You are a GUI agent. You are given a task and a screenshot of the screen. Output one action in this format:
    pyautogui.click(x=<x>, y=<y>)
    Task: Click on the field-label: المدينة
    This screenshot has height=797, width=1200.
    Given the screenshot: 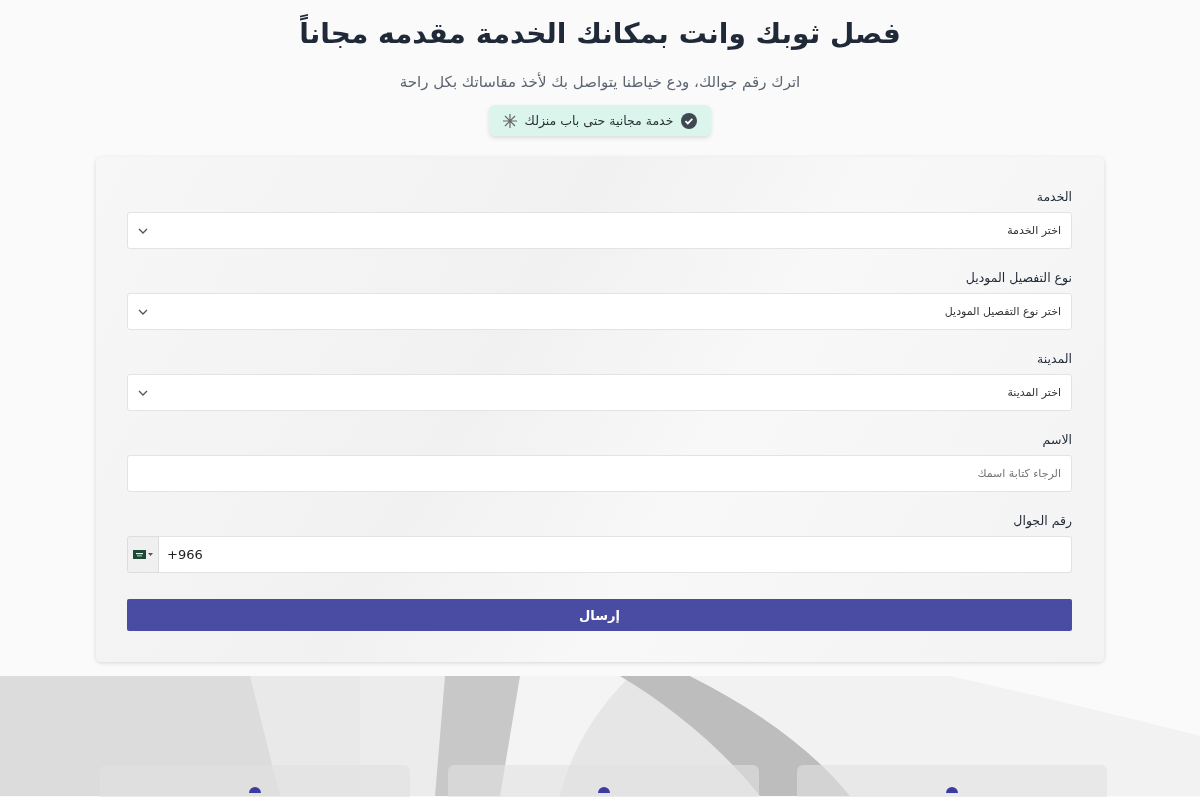 What is the action you would take?
    pyautogui.click(x=1053, y=359)
    